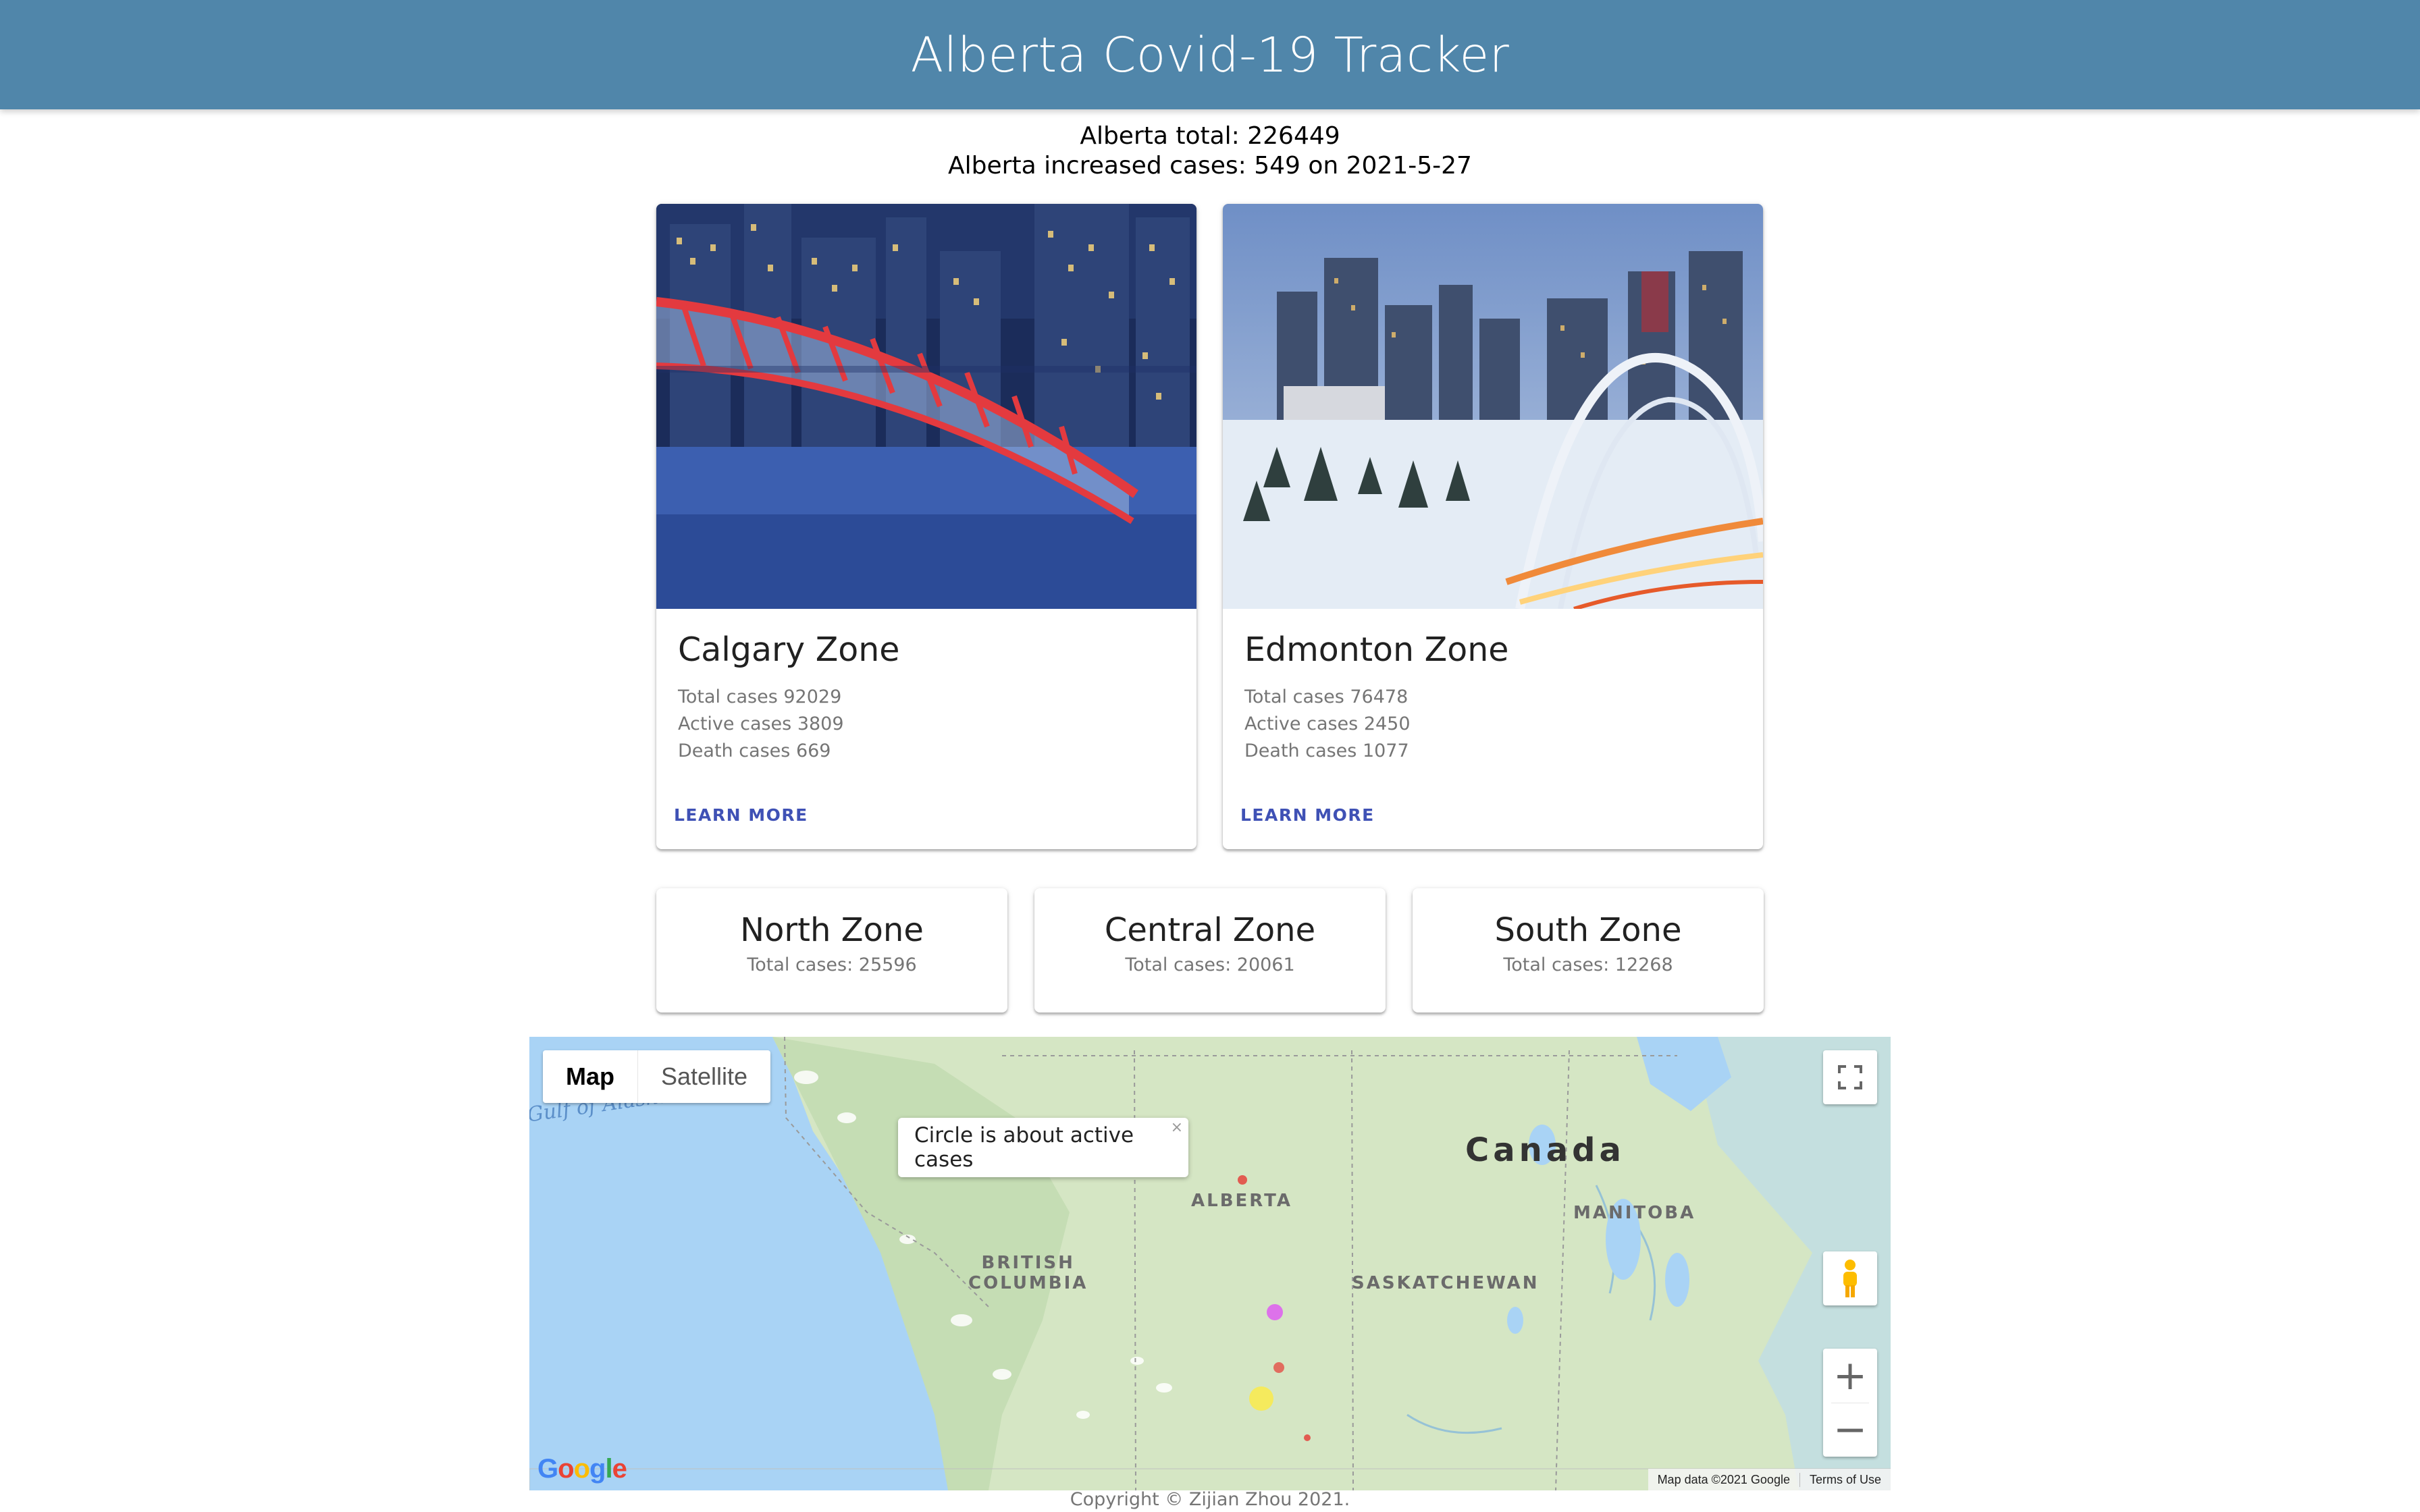  Describe the element at coordinates (1545, 1150) in the screenshot. I see `canada-label: Canada` at that location.